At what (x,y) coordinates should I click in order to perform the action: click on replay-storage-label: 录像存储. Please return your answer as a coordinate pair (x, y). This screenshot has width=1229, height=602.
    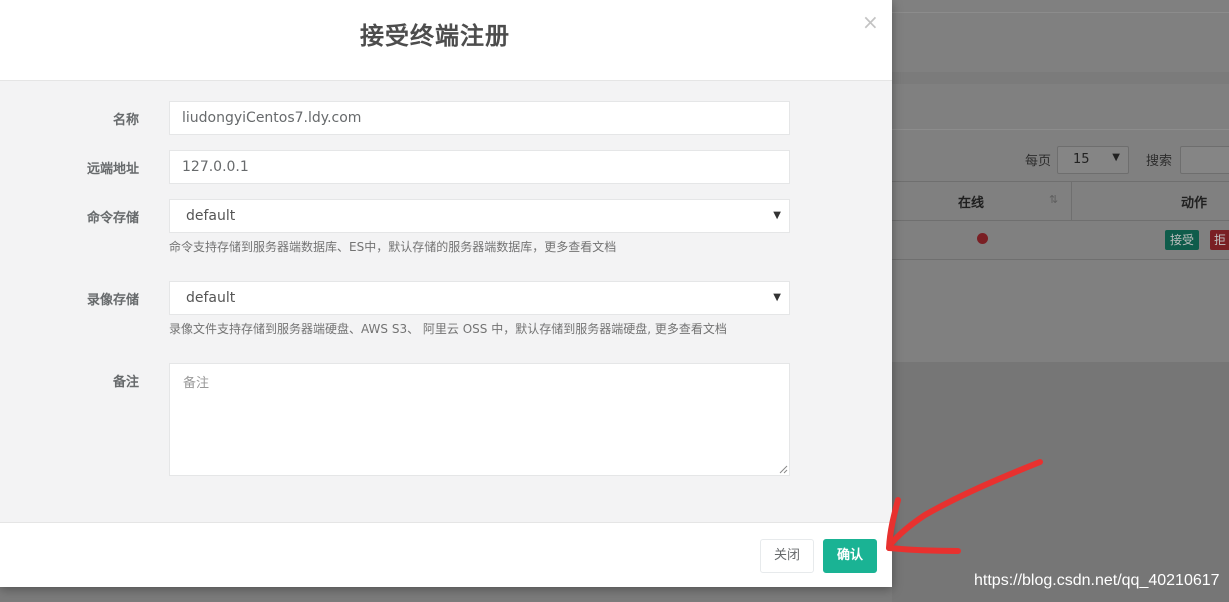
    Looking at the image, I should click on (112, 300).